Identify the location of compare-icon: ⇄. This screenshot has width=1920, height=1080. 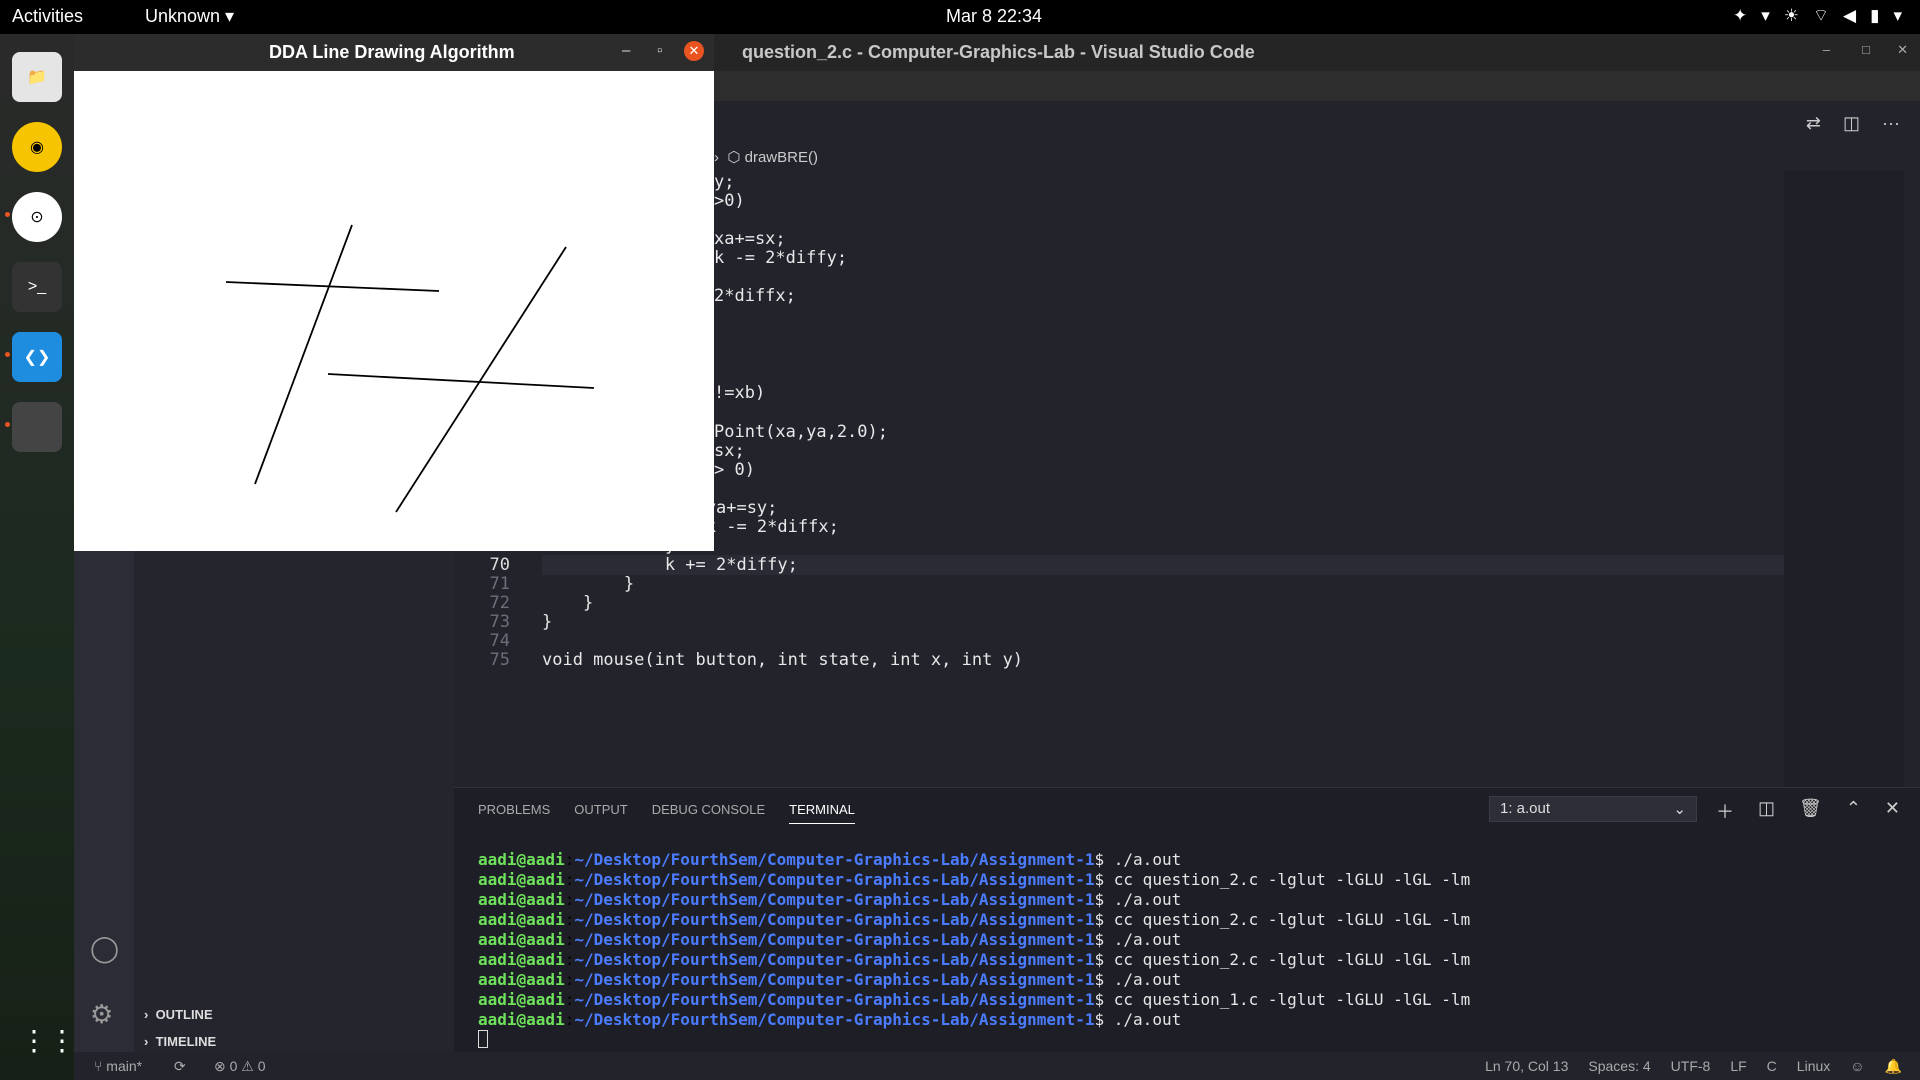
(1813, 123).